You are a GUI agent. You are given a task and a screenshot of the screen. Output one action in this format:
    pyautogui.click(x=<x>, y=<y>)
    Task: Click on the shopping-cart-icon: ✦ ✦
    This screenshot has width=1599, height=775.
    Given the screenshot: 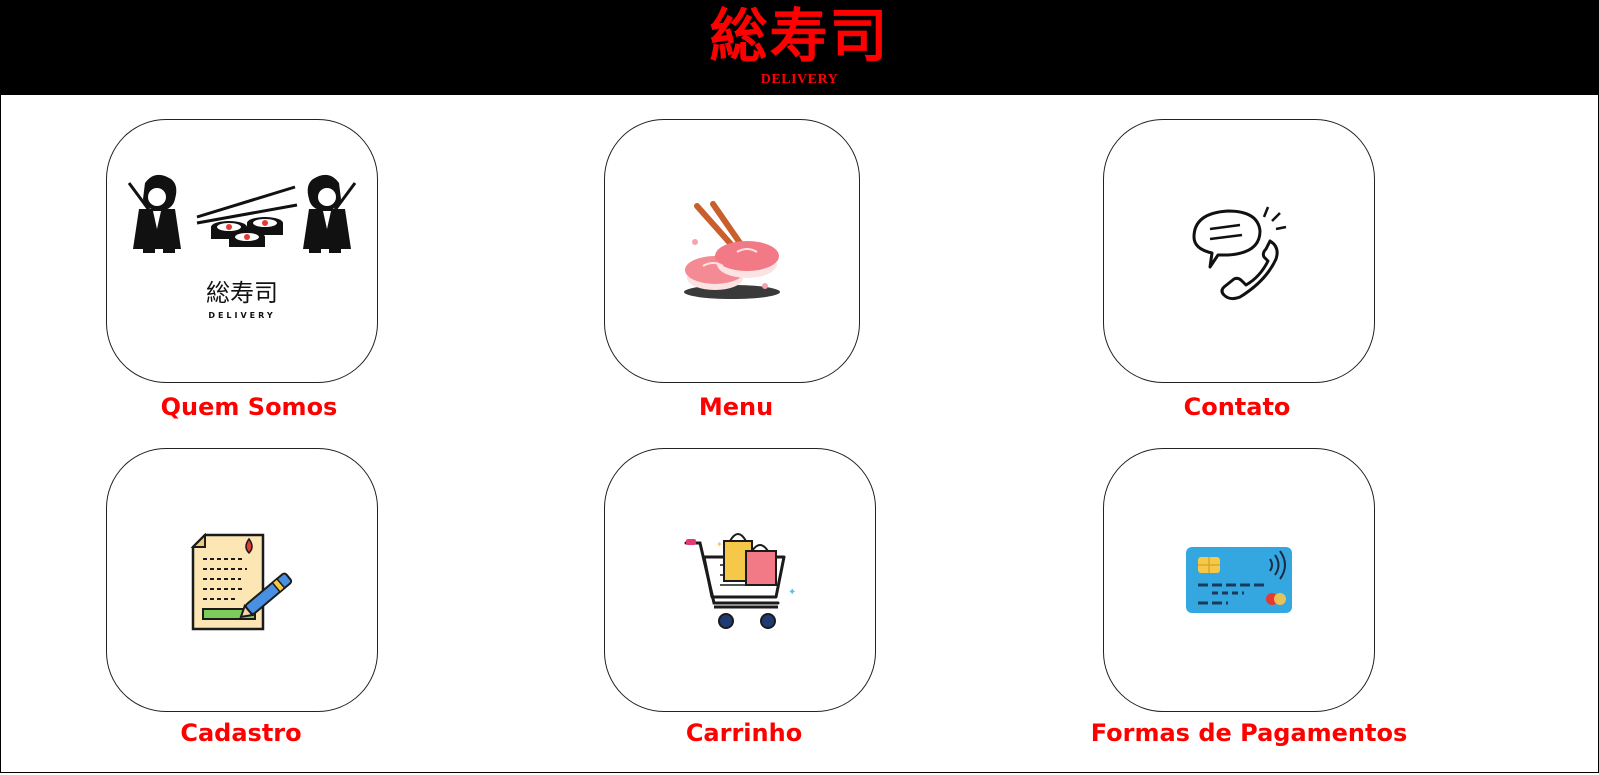 What is the action you would take?
    pyautogui.click(x=740, y=581)
    